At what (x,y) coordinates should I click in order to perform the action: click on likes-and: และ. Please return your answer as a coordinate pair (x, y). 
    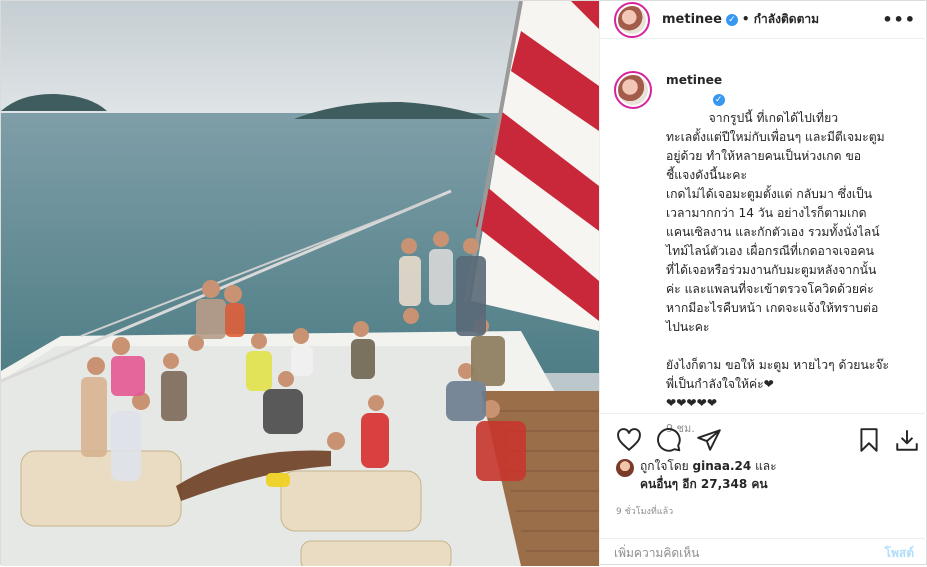
    Looking at the image, I should click on (766, 466).